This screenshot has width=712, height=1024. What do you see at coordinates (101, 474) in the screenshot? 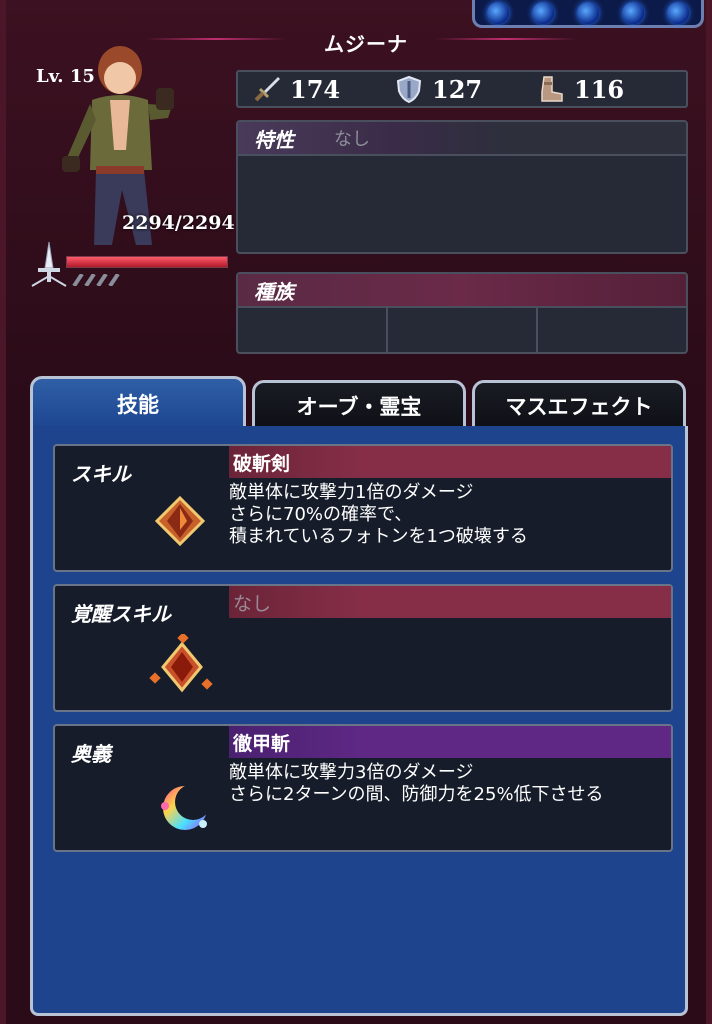
I see `skill-type-label: スキル` at bounding box center [101, 474].